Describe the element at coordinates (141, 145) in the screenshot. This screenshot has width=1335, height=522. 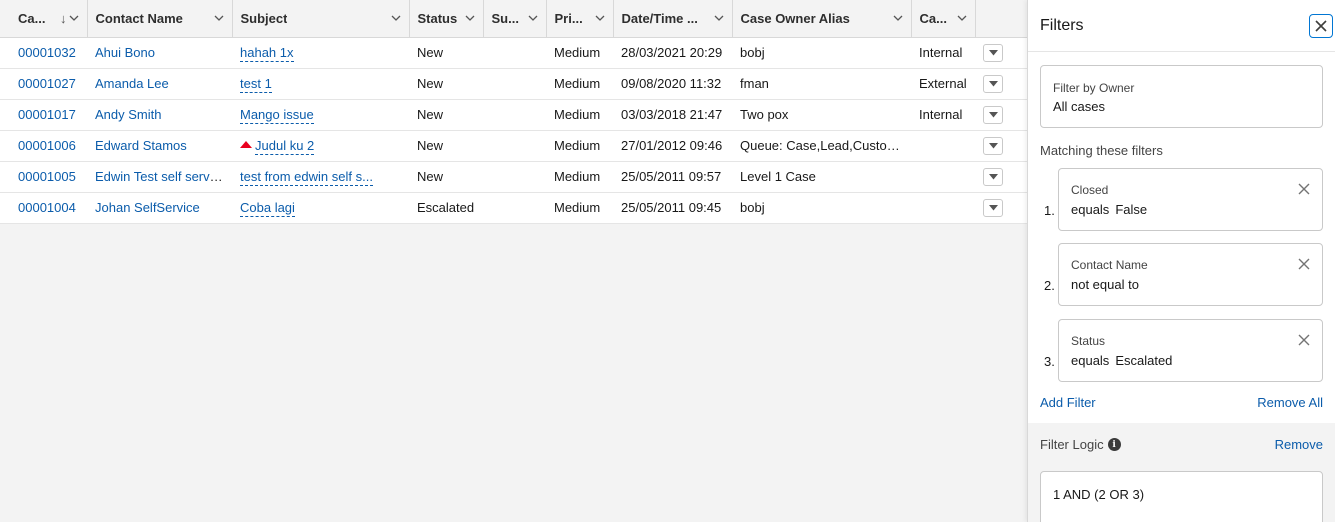
I see `contact-name-link: Edward Stamos` at that location.